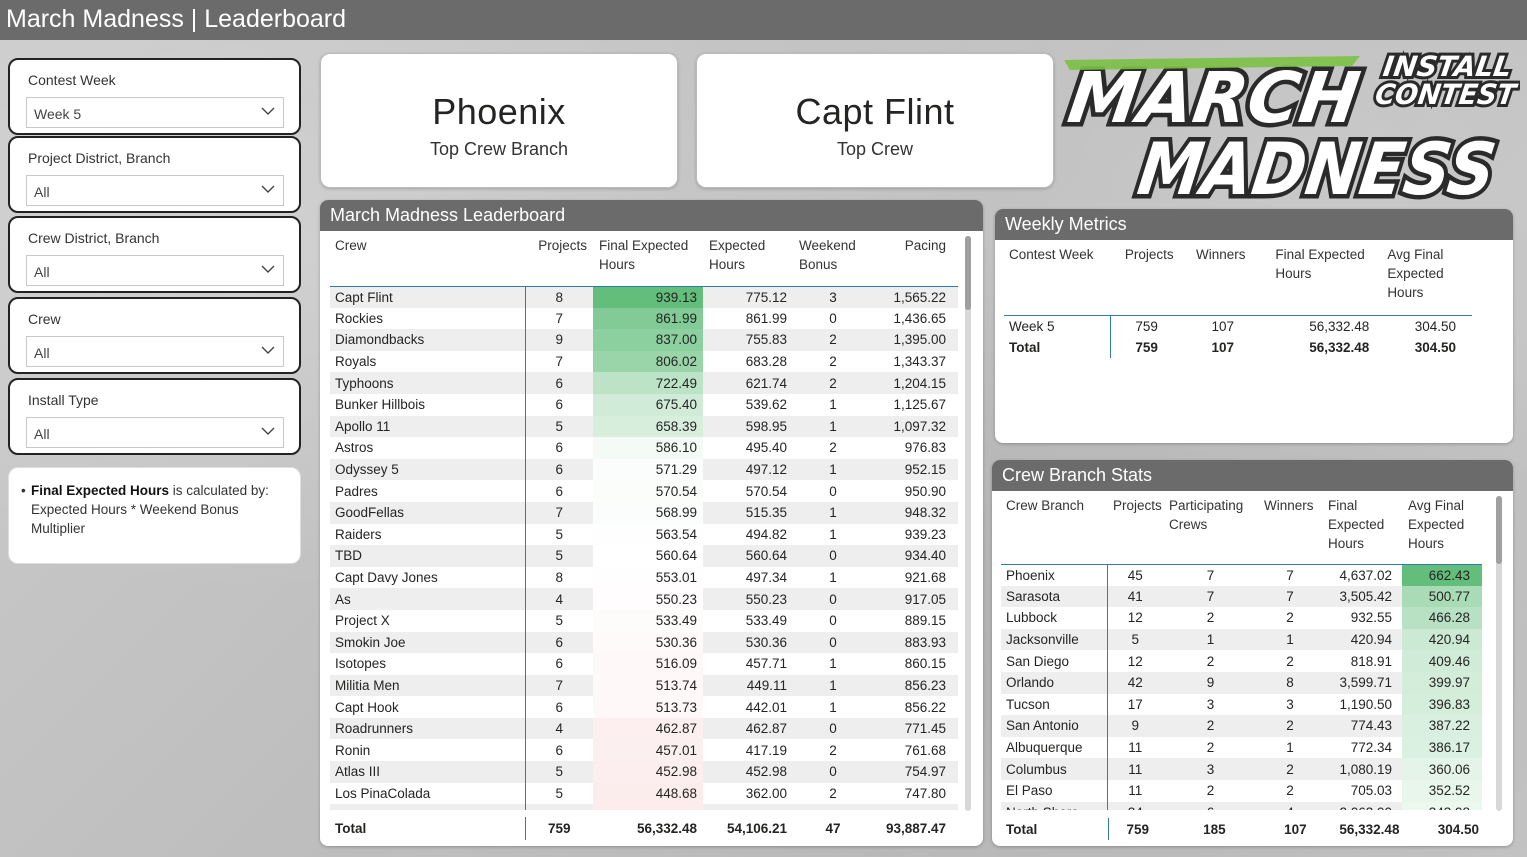  Describe the element at coordinates (1241, 618) in the screenshot. I see `table-row: Lubbock 12 2 2 932.55 466.28` at that location.